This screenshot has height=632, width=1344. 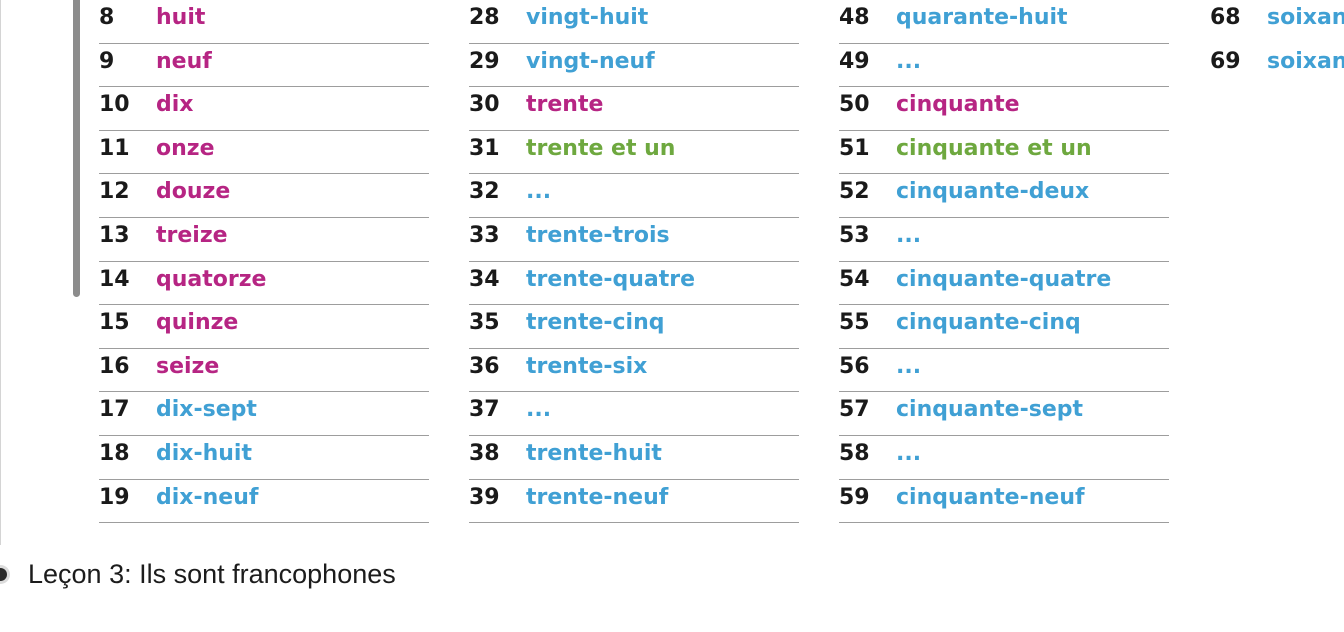 What do you see at coordinates (185, 148) in the screenshot?
I see `number-word: onze` at bounding box center [185, 148].